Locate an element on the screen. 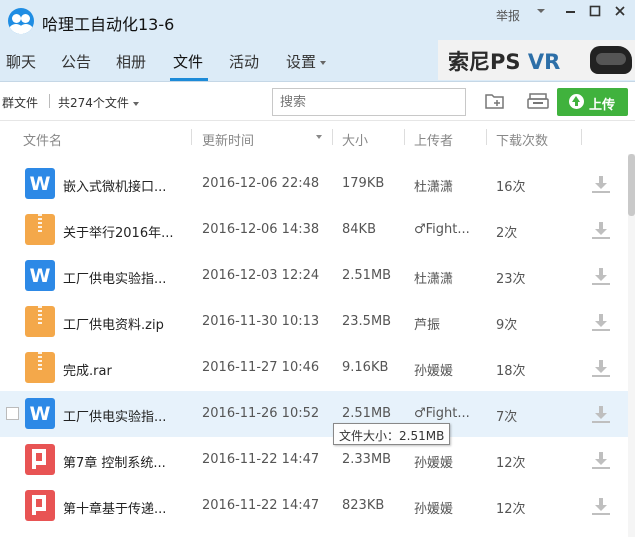 This screenshot has height=537, width=635. ad-text: 索尼PS VR is located at coordinates (504, 61).